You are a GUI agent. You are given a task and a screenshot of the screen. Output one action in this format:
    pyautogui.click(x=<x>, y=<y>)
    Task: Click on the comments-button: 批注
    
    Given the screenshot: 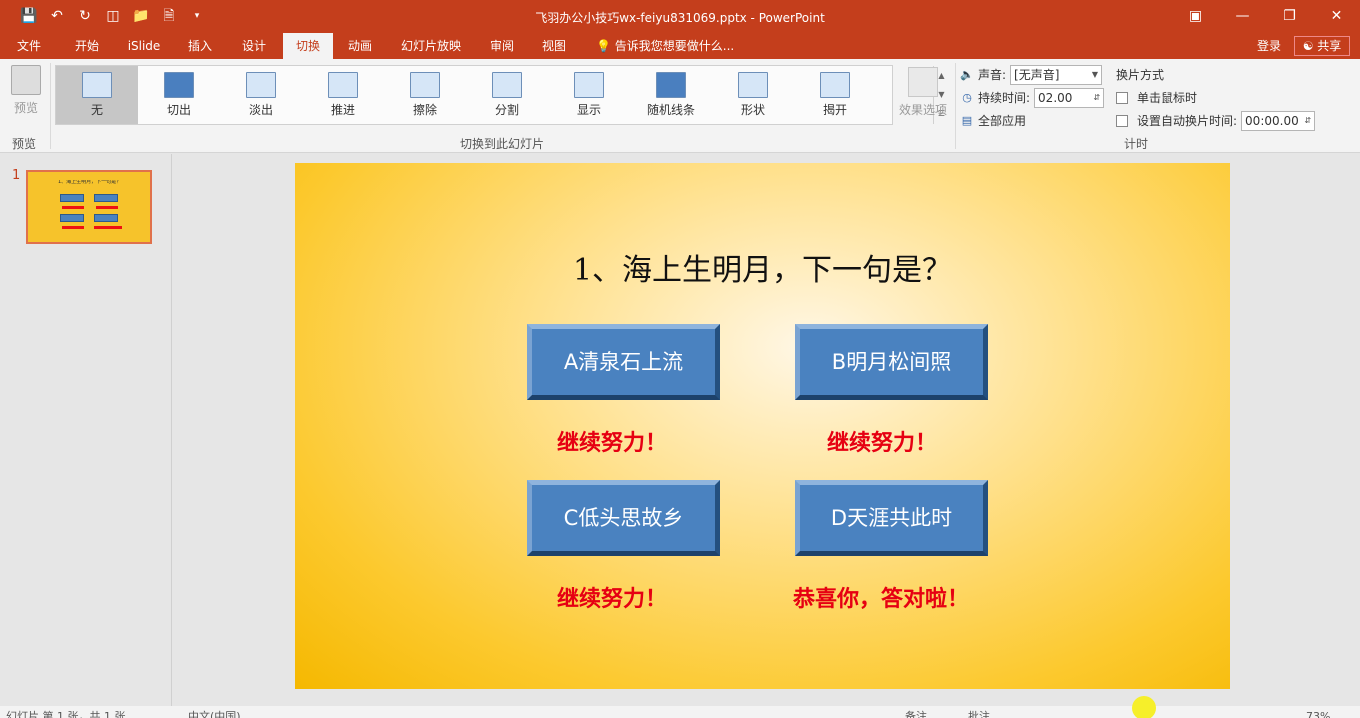 What is the action you would take?
    pyautogui.click(x=979, y=712)
    